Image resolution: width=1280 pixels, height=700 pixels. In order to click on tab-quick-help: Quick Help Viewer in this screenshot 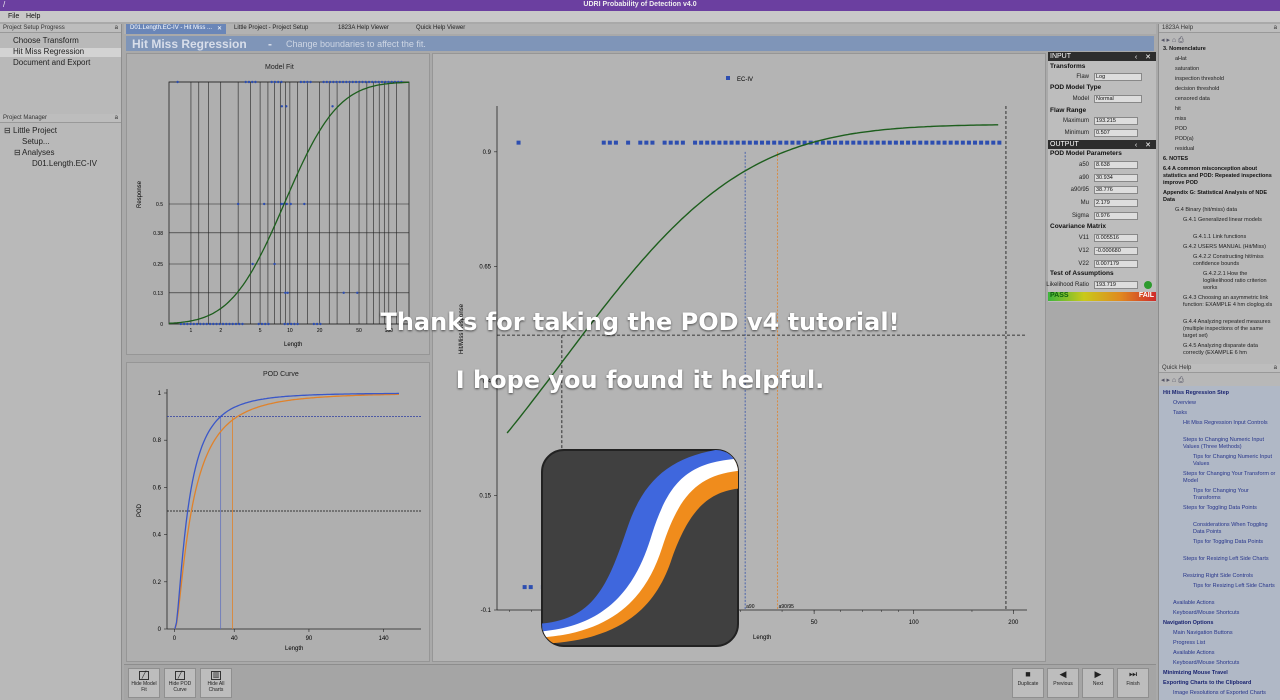, I will do `click(452, 29)`.